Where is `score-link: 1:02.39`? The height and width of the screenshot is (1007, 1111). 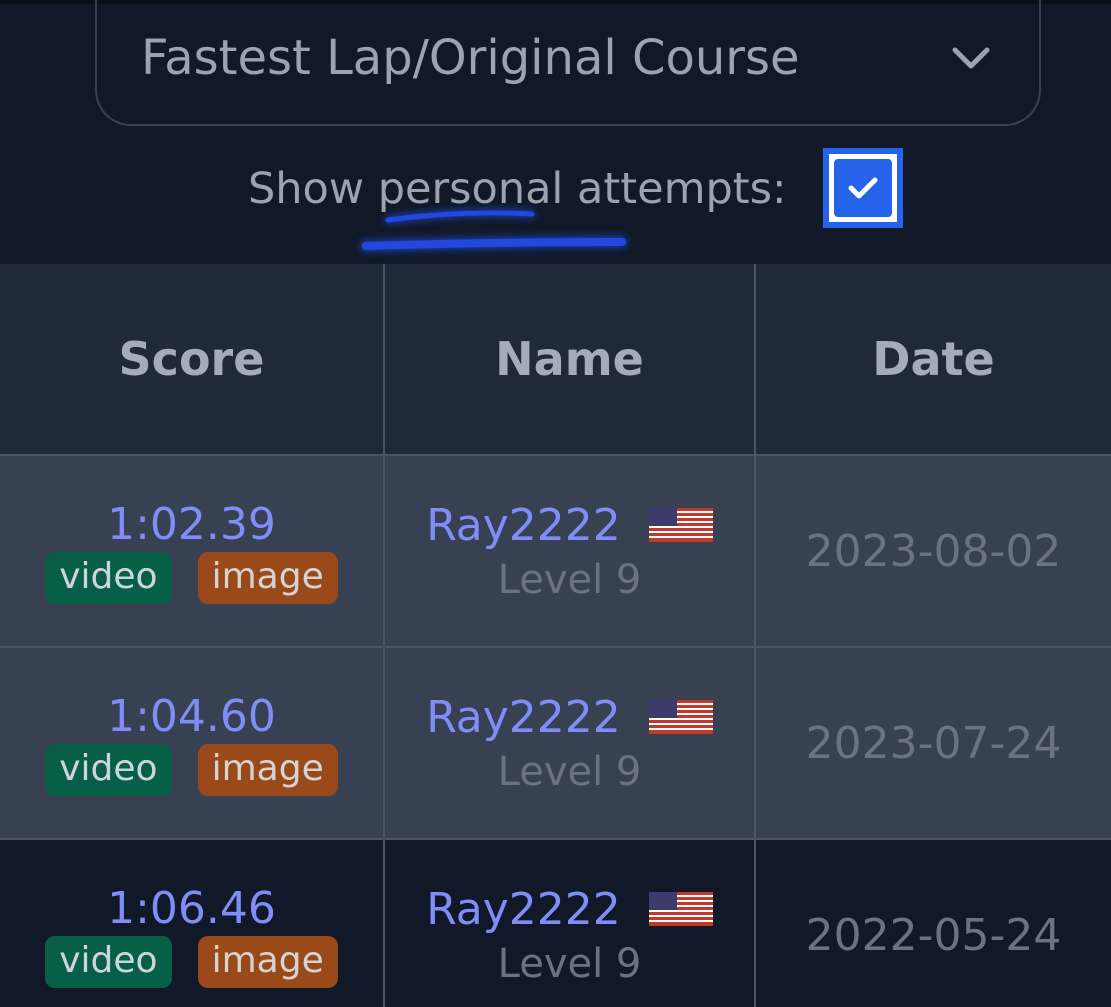 score-link: 1:02.39 is located at coordinates (191, 524).